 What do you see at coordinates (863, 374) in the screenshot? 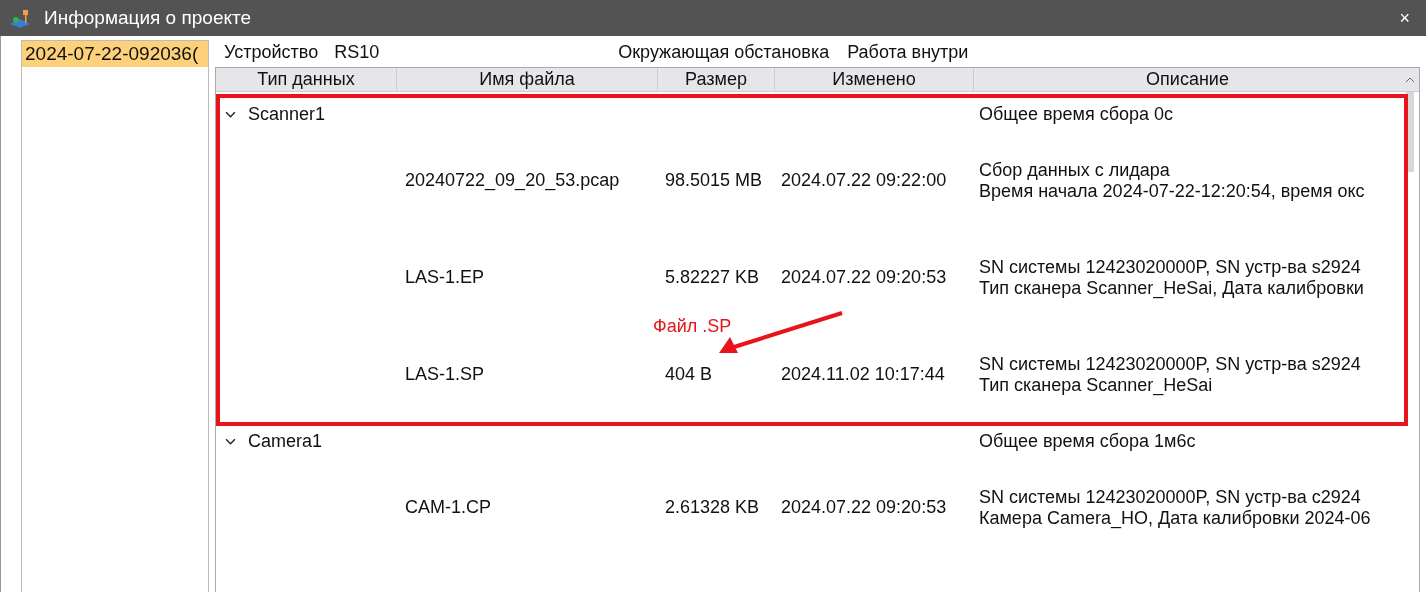
I see `table-cell: 2024.11.02 10:17:44` at bounding box center [863, 374].